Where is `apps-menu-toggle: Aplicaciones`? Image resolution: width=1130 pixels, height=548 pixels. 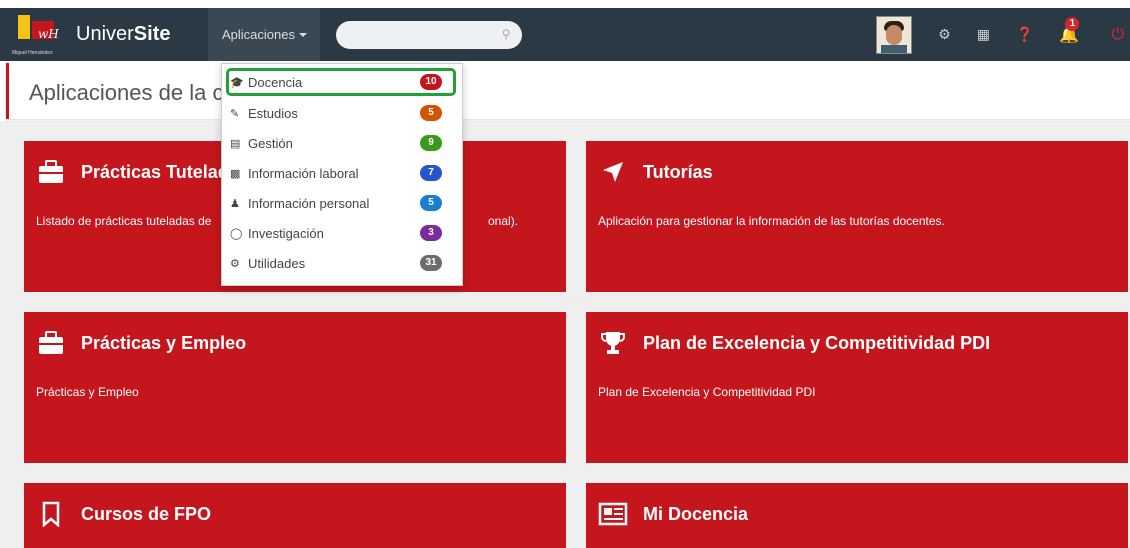 apps-menu-toggle: Aplicaciones is located at coordinates (264, 34).